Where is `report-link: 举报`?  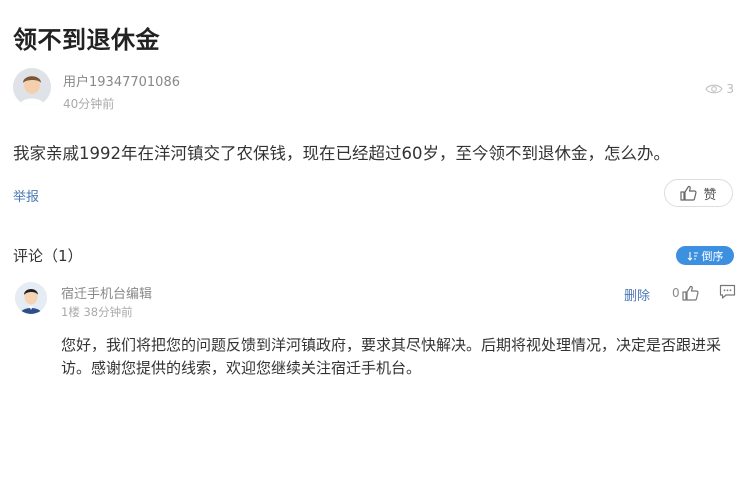
report-link: 举报 is located at coordinates (26, 195).